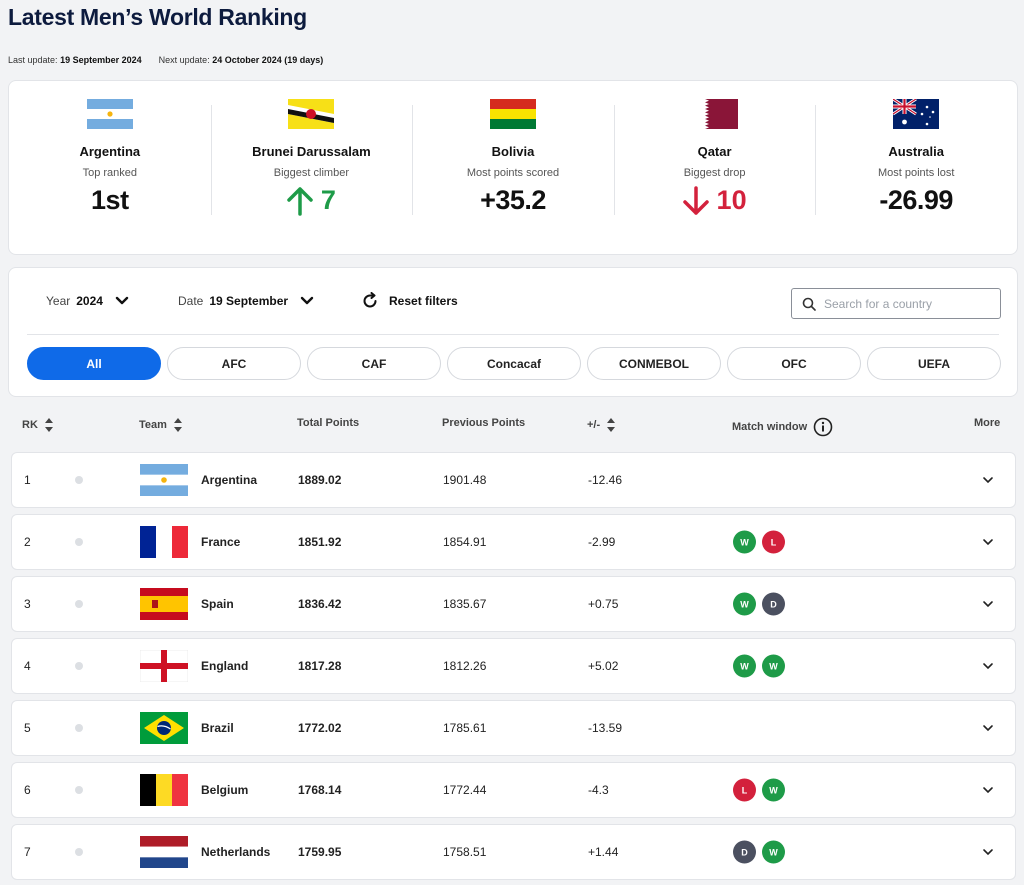 The width and height of the screenshot is (1024, 885). Describe the element at coordinates (58, 301) in the screenshot. I see `year-label: Year` at that location.